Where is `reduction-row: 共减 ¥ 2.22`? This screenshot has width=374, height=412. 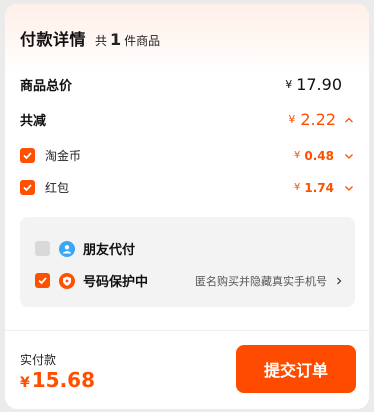
reduction-row: 共减 ¥ 2.22 is located at coordinates (187, 119).